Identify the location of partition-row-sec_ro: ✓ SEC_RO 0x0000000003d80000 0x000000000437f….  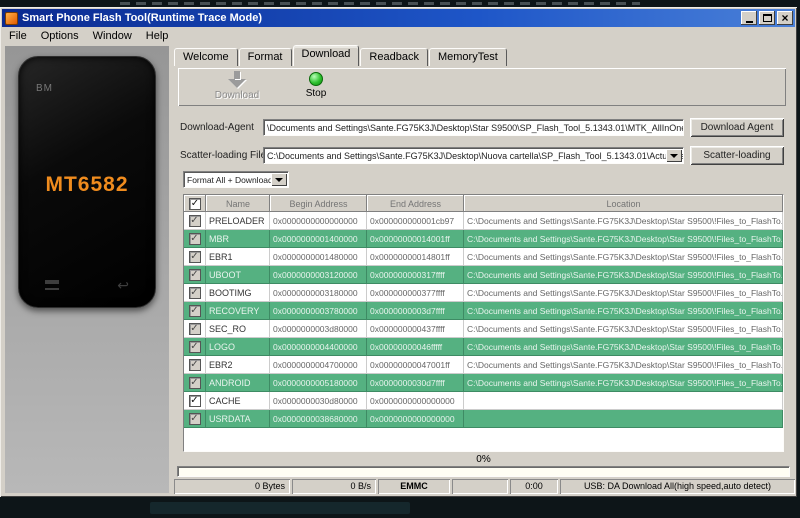
(483, 329).